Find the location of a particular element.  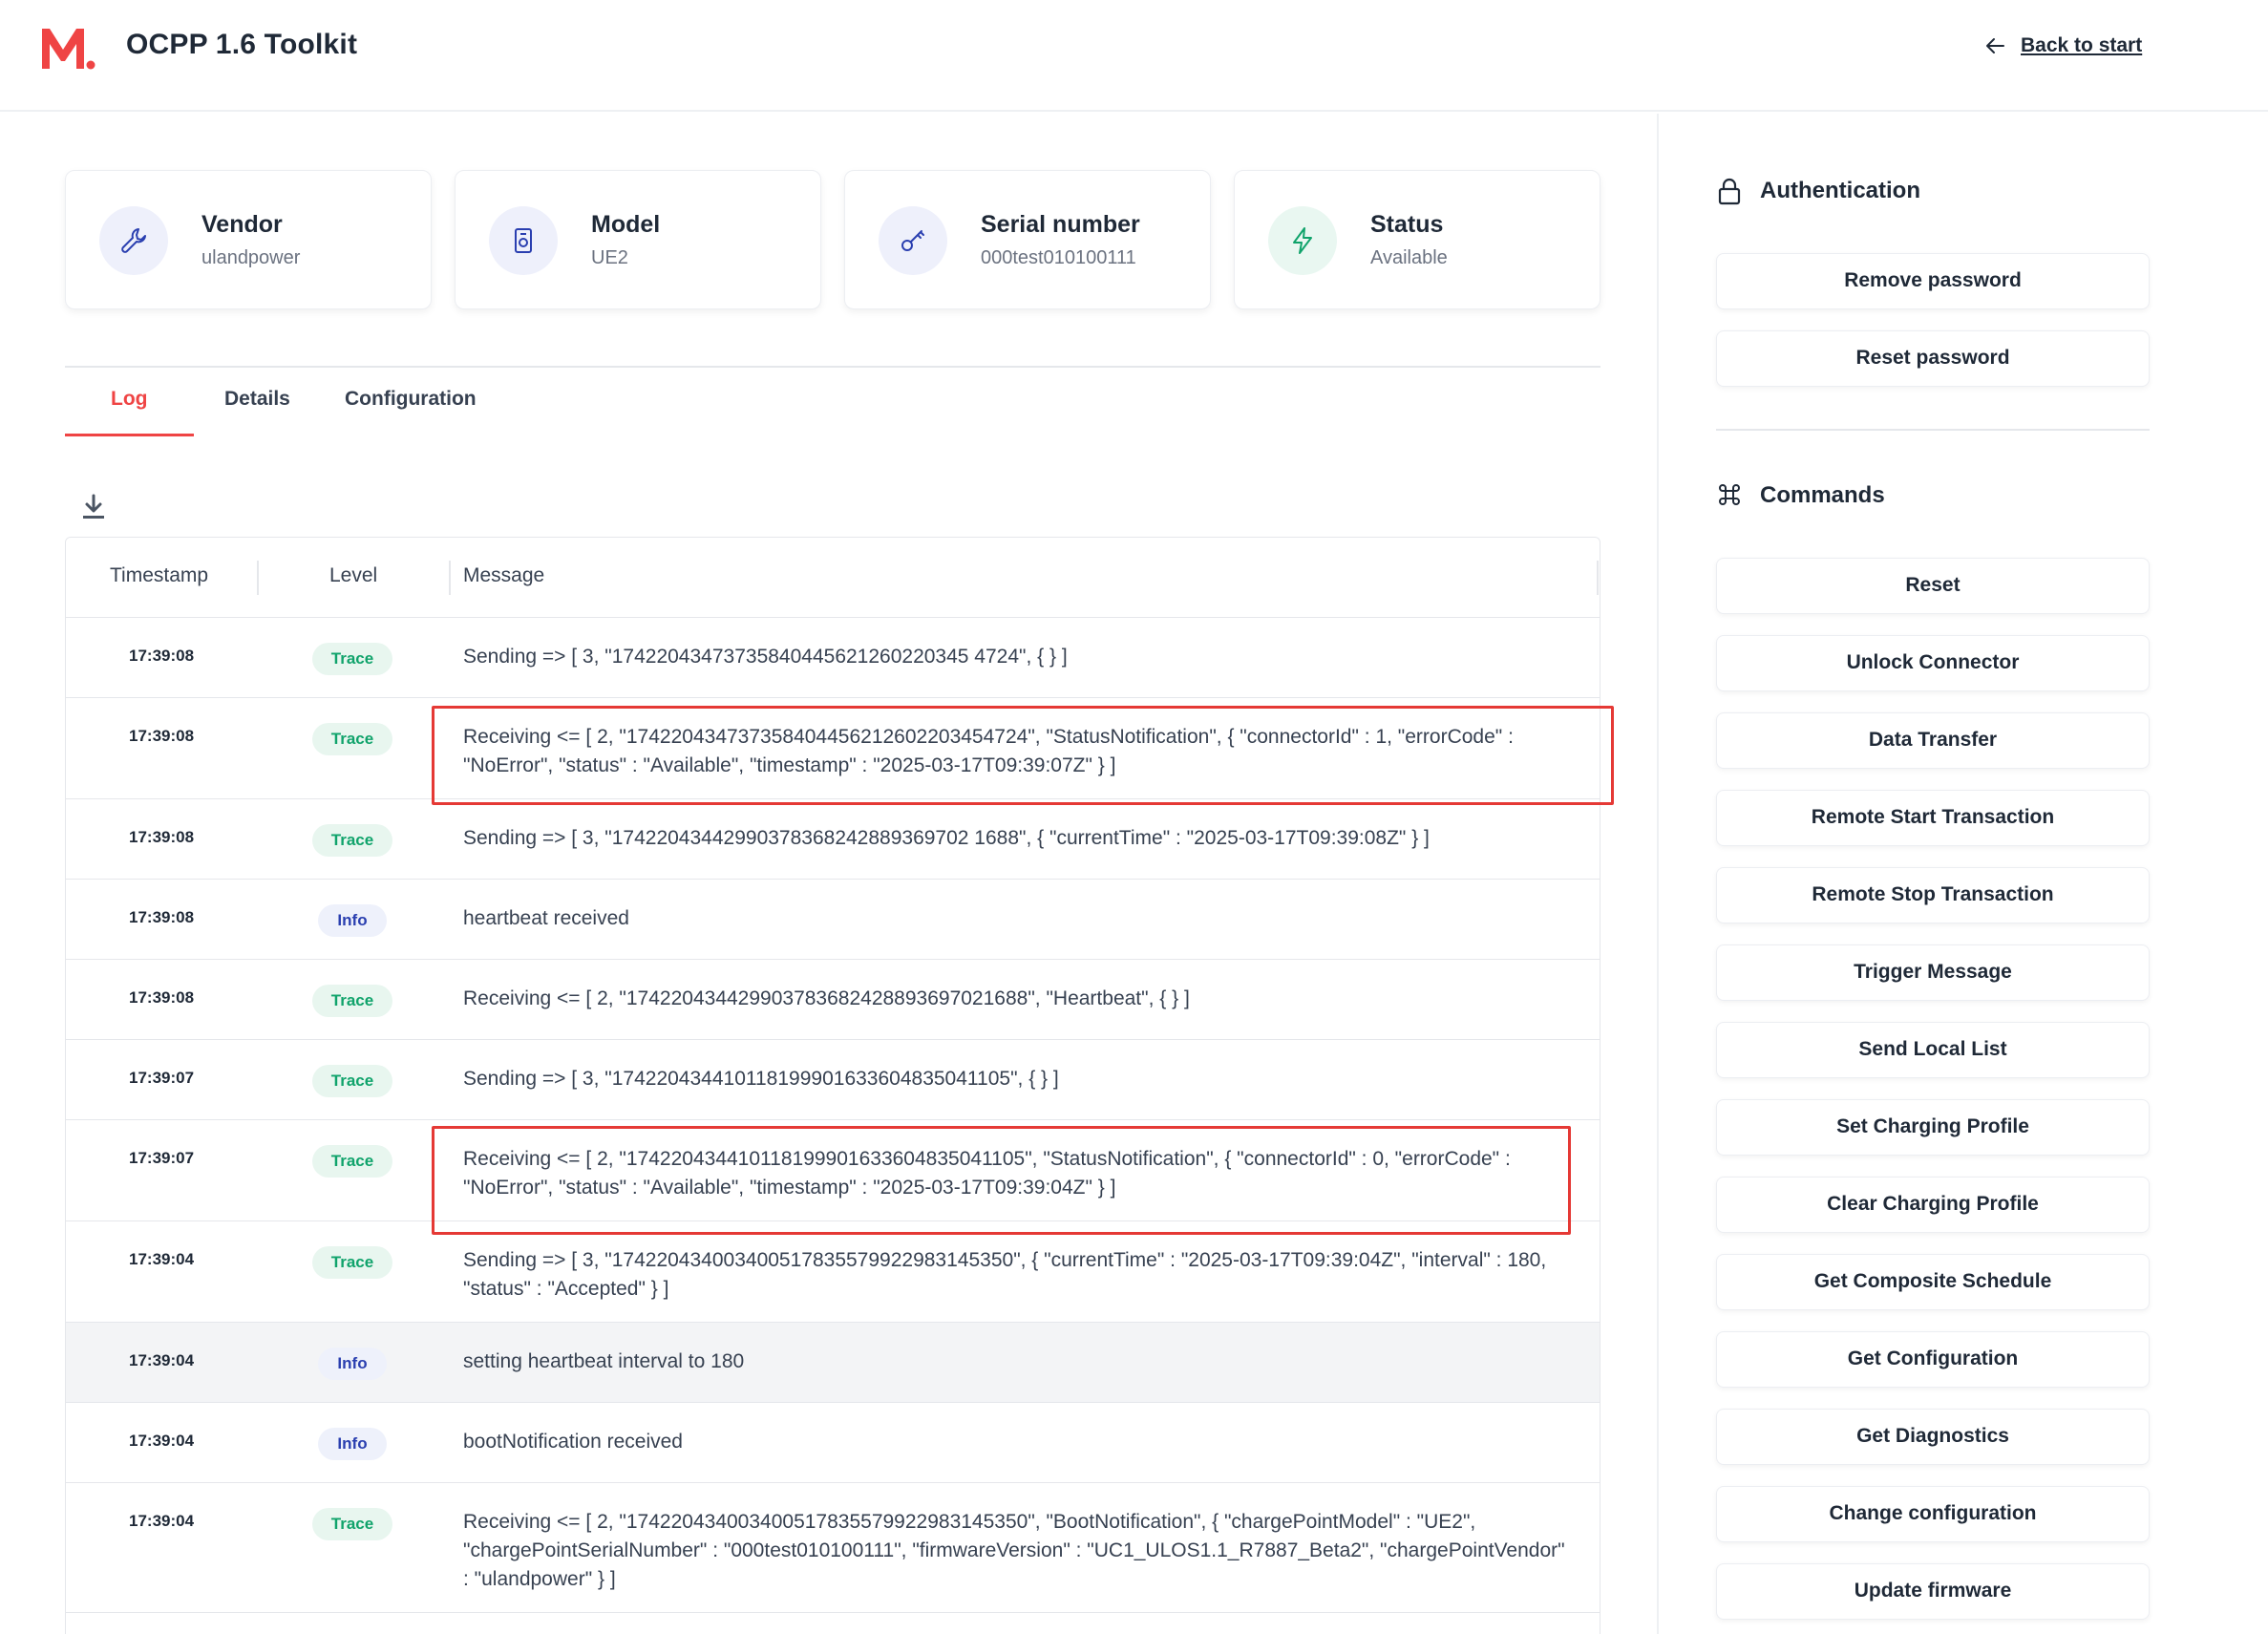

back-to-start-link: Back to start is located at coordinates (2063, 45).